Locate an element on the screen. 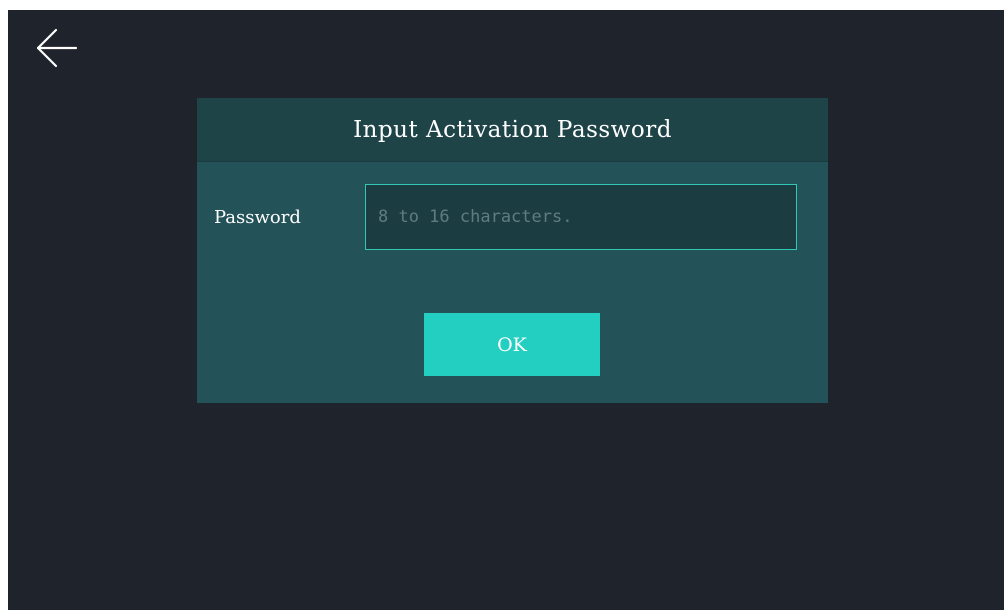 Image resolution: width=1004 pixels, height=610 pixels. arrow-left-icon is located at coordinates (57, 48).